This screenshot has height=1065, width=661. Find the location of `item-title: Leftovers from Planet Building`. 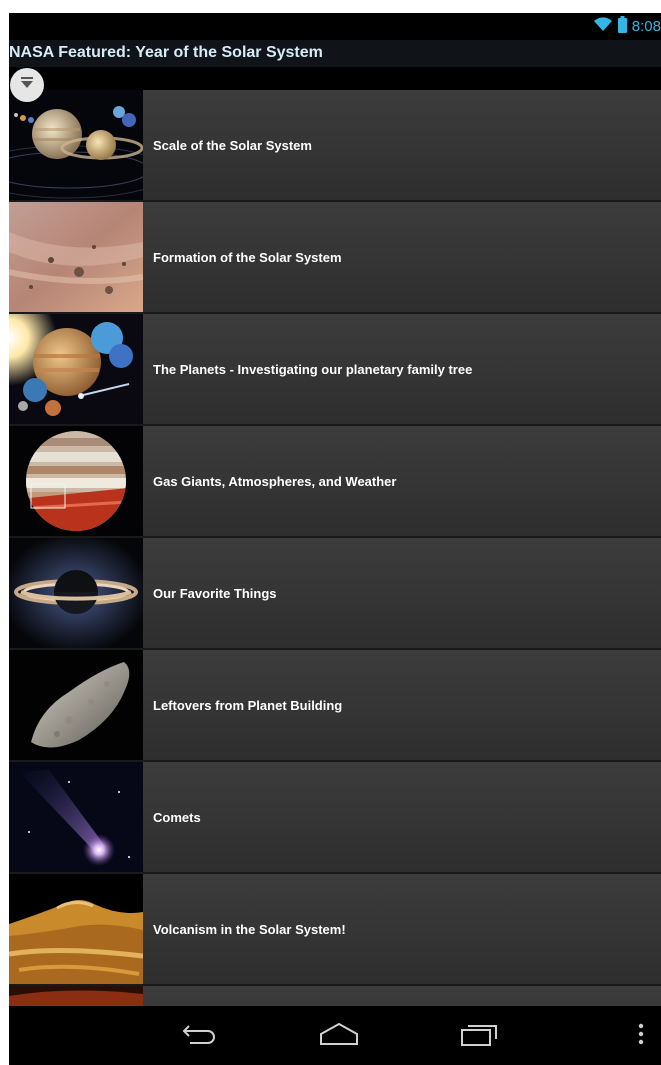

item-title: Leftovers from Planet Building is located at coordinates (248, 705).